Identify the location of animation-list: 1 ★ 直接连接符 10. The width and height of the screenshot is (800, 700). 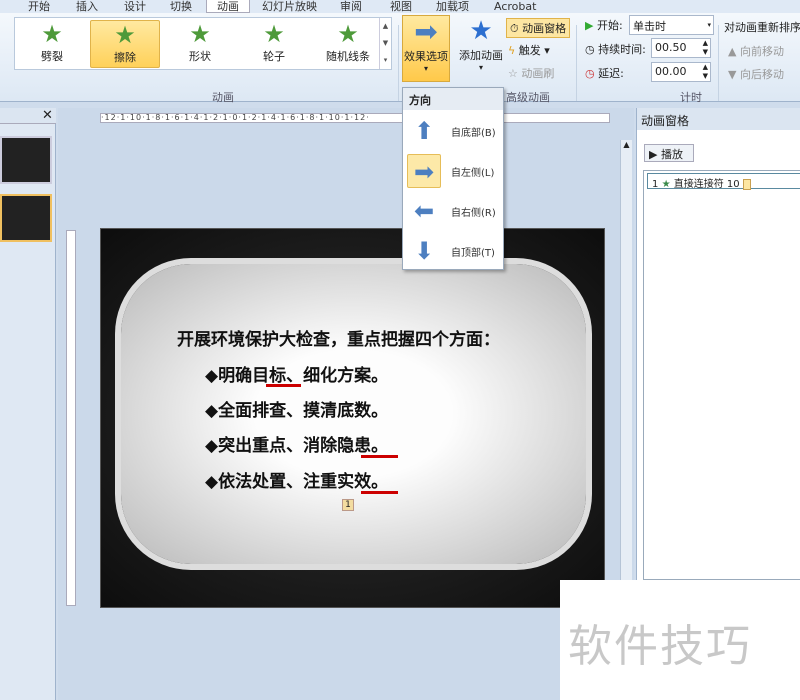
(721, 375).